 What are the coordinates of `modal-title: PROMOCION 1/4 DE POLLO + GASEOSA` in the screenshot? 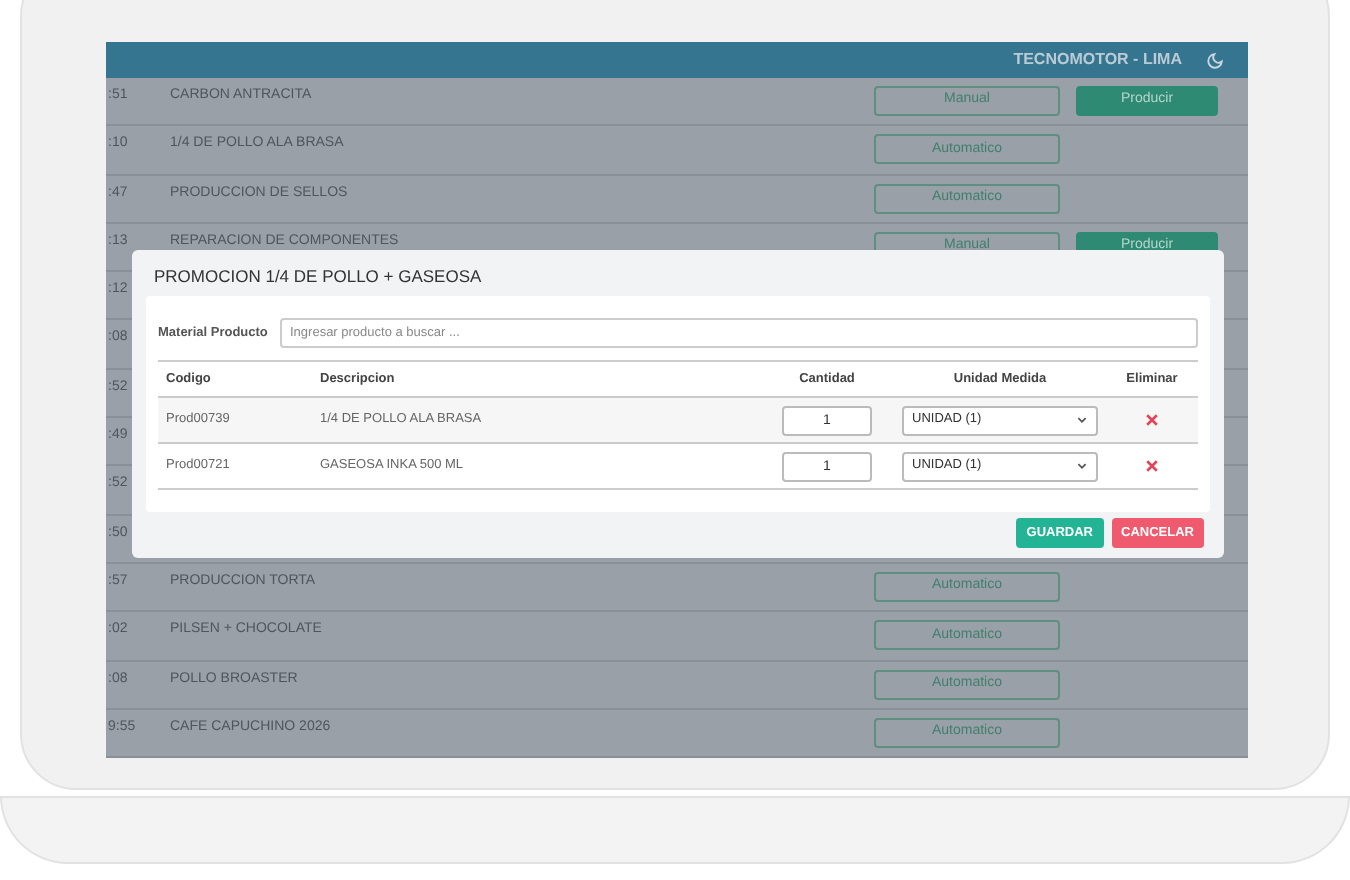 It's located at (318, 277).